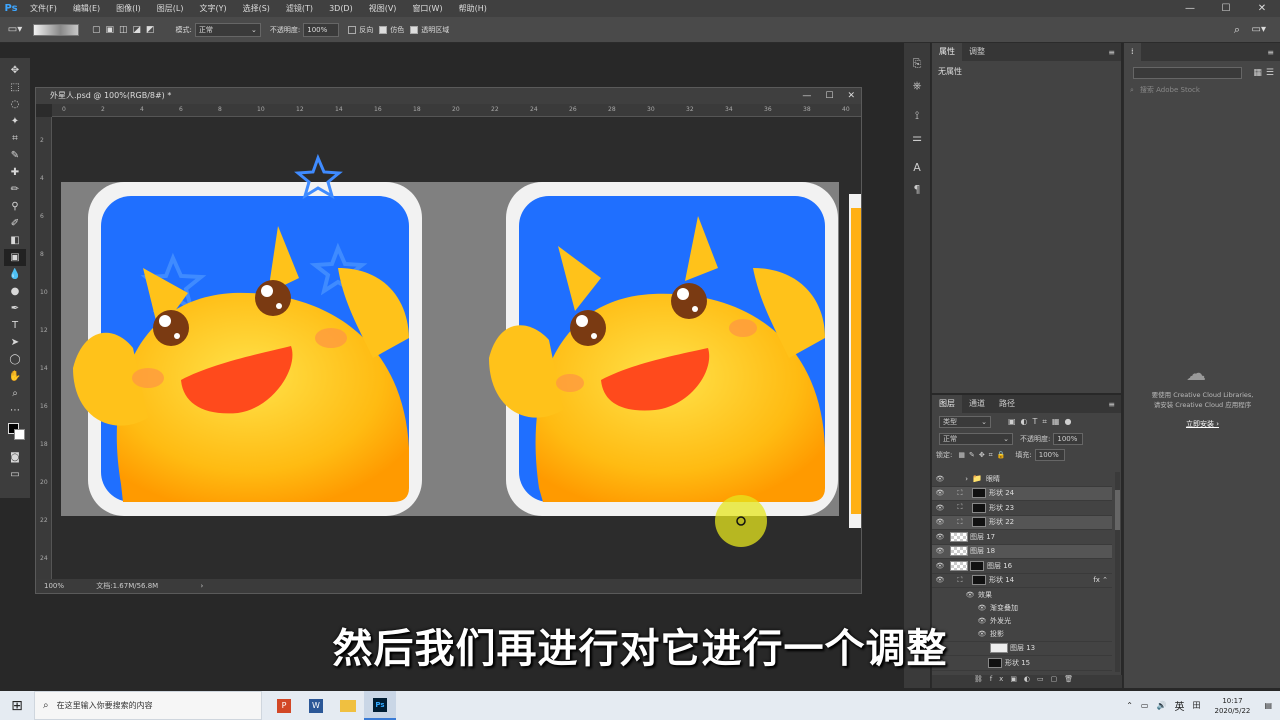 This screenshot has width=1280, height=720. I want to click on layer-row: 👁 ⛶ 形状 14 fx ⌃, so click(1022, 581).